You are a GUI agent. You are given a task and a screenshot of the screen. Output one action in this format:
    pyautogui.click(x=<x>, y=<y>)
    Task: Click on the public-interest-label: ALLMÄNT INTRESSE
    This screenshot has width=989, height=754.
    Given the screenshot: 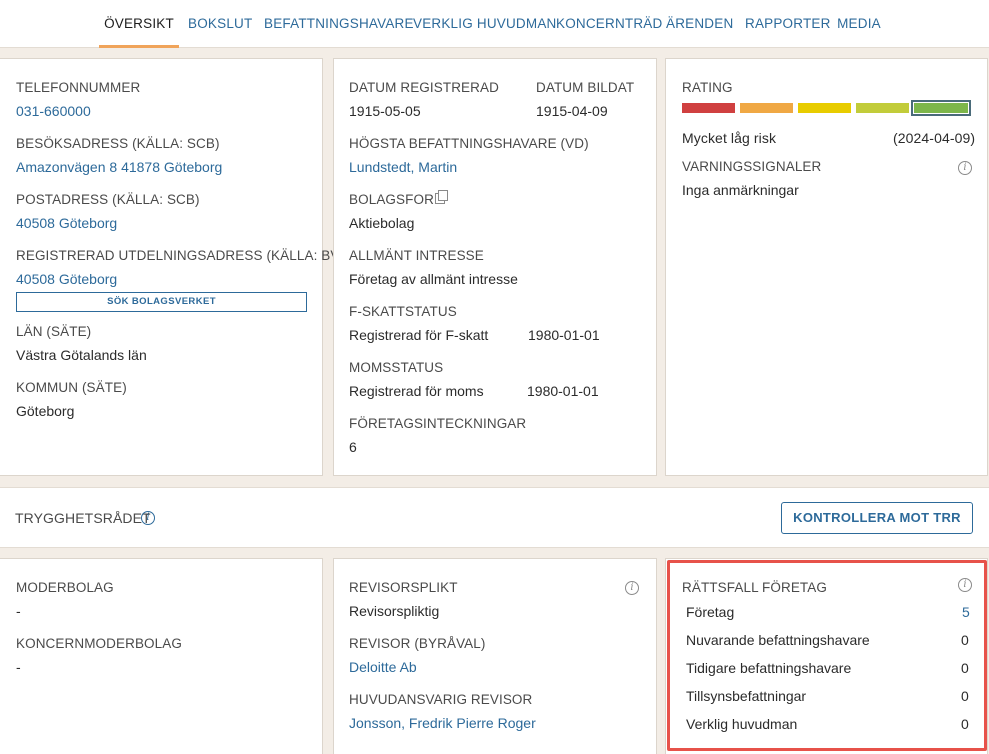 What is the action you would take?
    pyautogui.click(x=416, y=255)
    